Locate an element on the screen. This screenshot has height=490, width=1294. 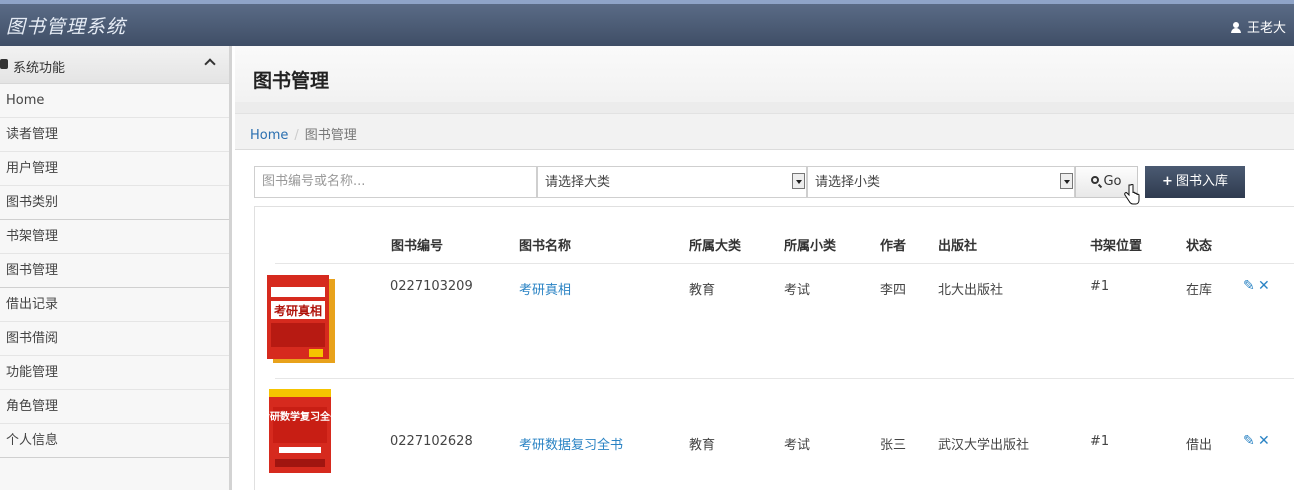
book-publisher: 武汉大学出版社 is located at coordinates (984, 445).